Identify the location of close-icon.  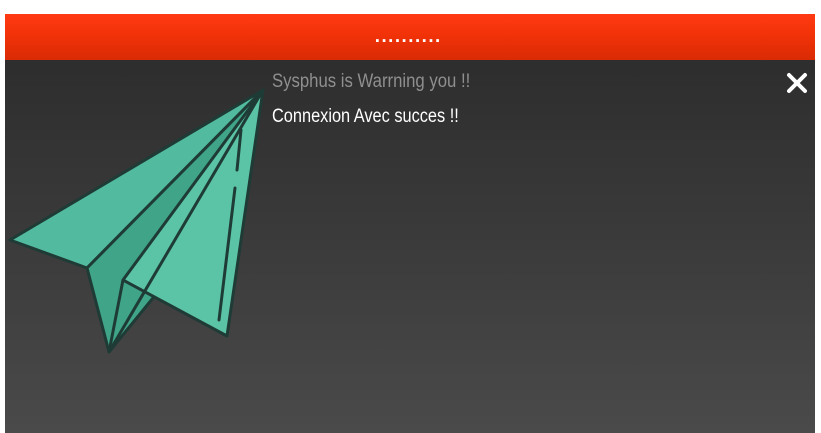
(797, 83).